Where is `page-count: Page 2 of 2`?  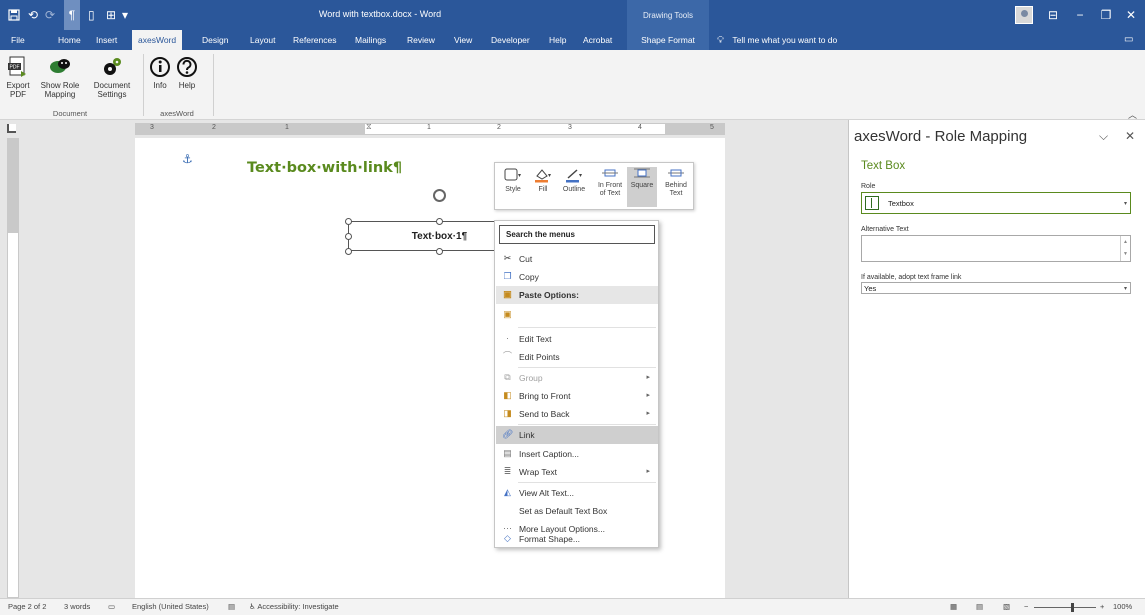 page-count: Page 2 of 2 is located at coordinates (27, 606).